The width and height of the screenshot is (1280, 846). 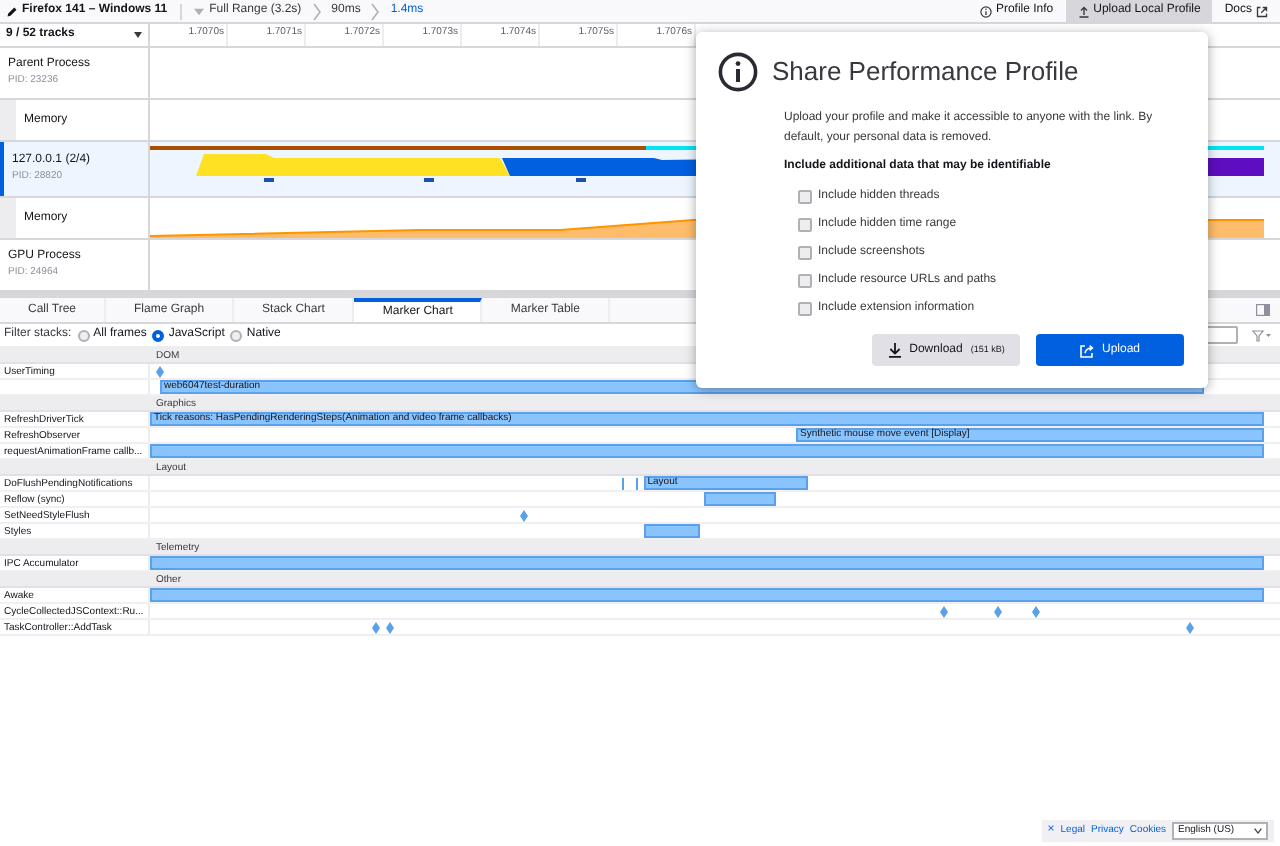 I want to click on panel-title: Share Performance Profile, so click(x=925, y=72).